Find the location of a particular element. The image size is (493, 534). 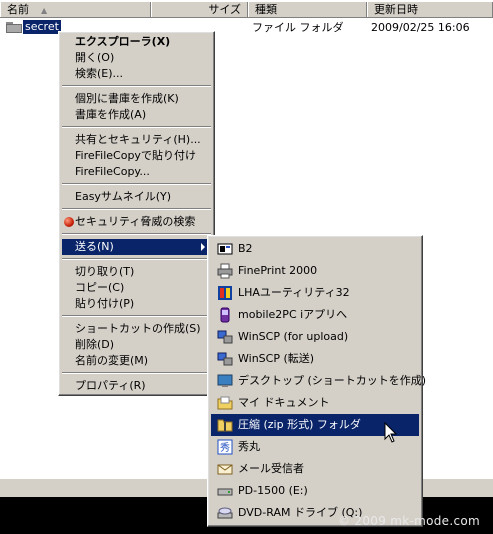

desktop-icon is located at coordinates (225, 380).